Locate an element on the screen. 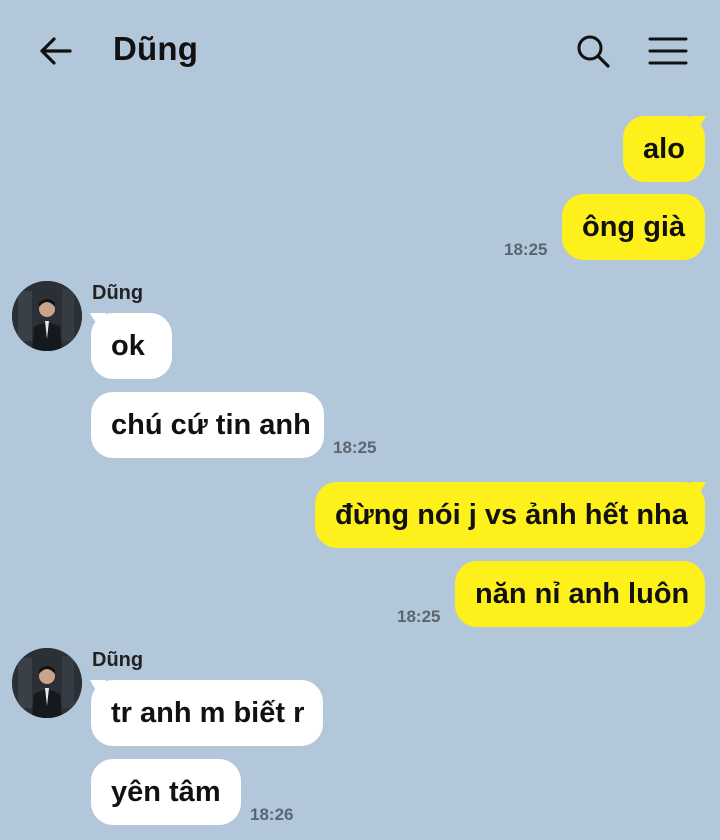  back-button is located at coordinates (55, 51).